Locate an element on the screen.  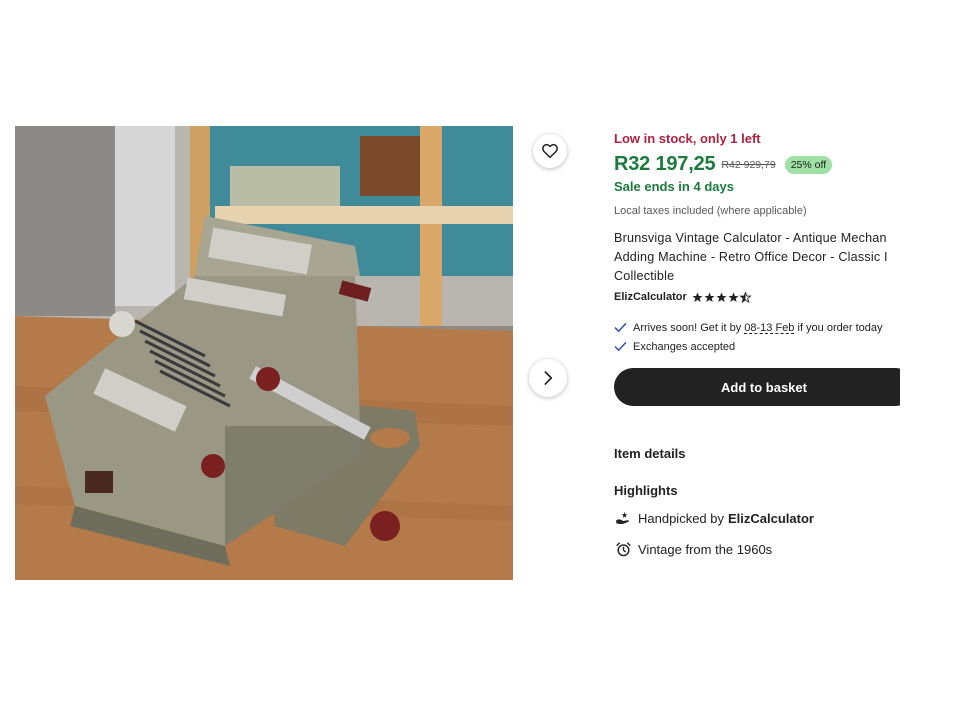
seller-row: ElizCalculator is located at coordinates (683, 297).